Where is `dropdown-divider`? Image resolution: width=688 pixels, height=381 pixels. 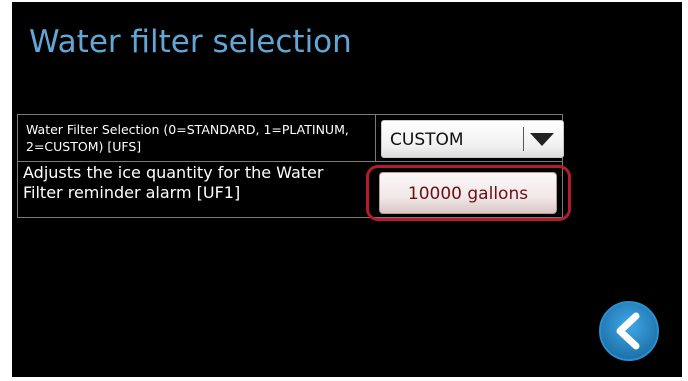 dropdown-divider is located at coordinates (523, 139).